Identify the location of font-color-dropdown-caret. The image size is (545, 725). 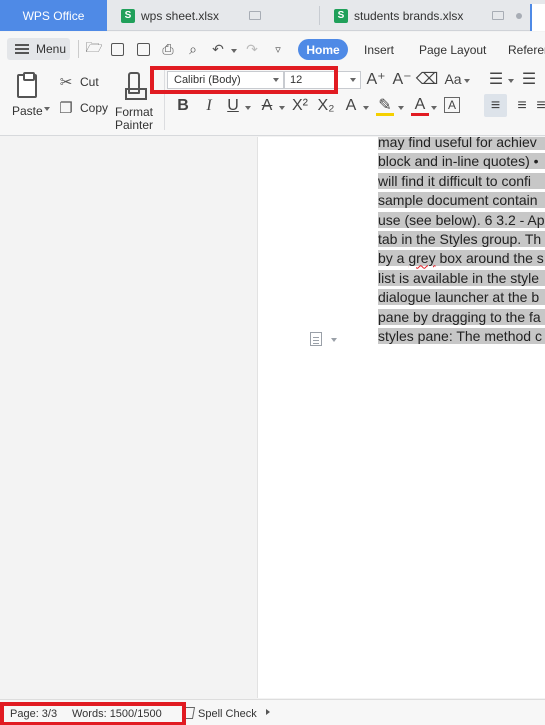
(434, 108).